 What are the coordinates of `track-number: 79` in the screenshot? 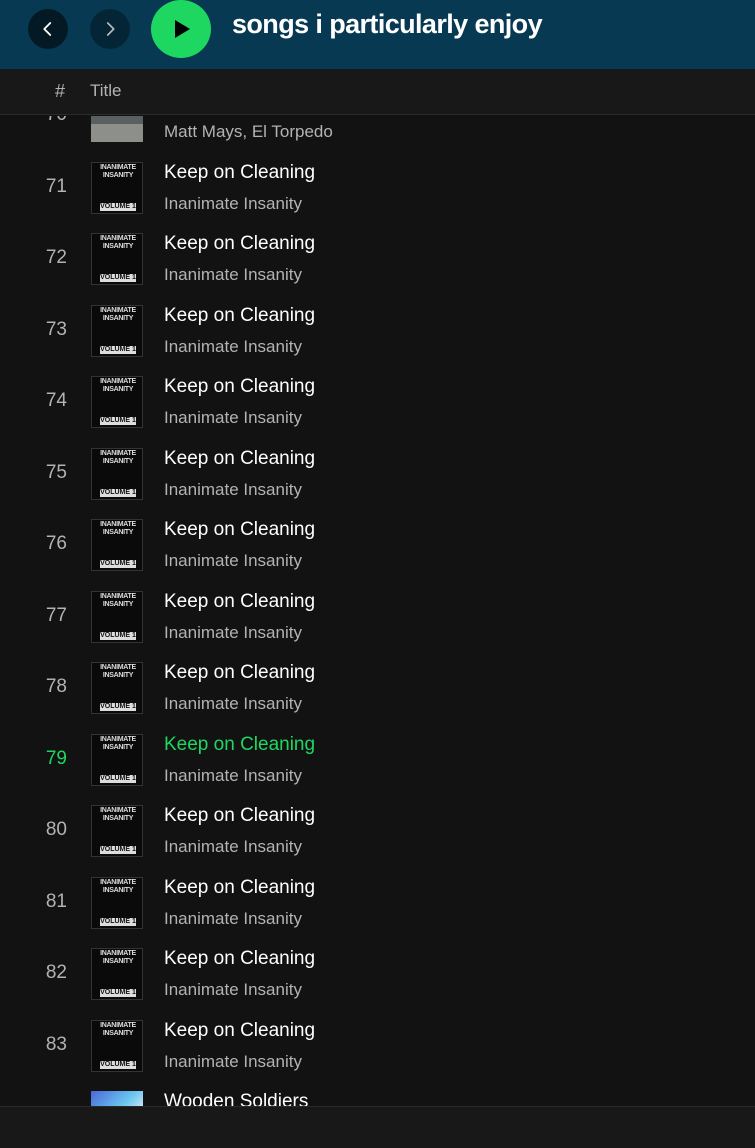 It's located at (56, 758).